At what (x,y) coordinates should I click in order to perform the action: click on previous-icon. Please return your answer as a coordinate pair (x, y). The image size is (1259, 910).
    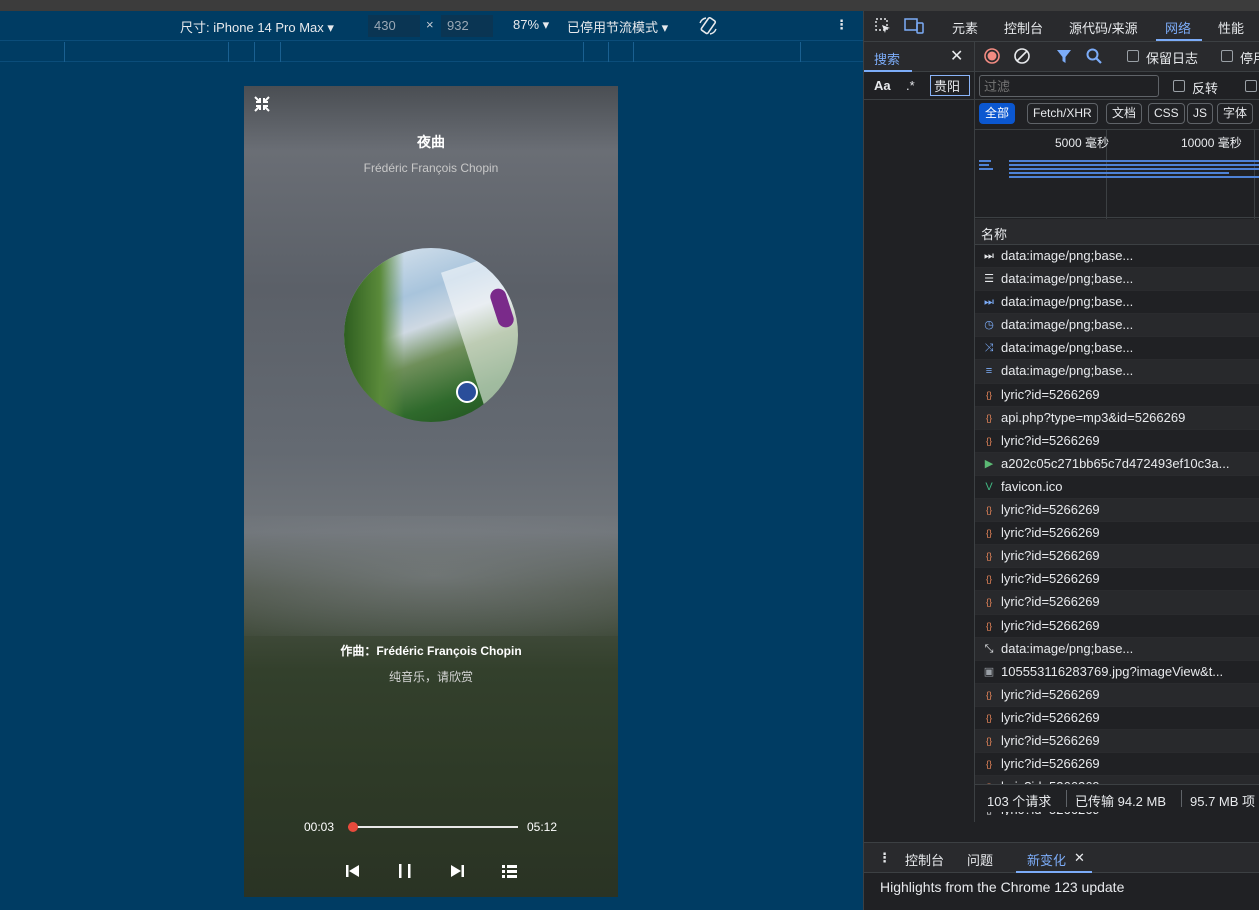
    Looking at the image, I should click on (353, 871).